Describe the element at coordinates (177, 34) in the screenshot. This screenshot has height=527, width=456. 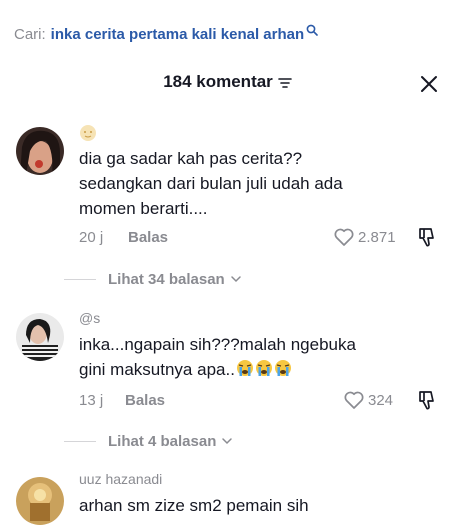
I see `search-query: inka cerita pertama kali kenal arhan` at that location.